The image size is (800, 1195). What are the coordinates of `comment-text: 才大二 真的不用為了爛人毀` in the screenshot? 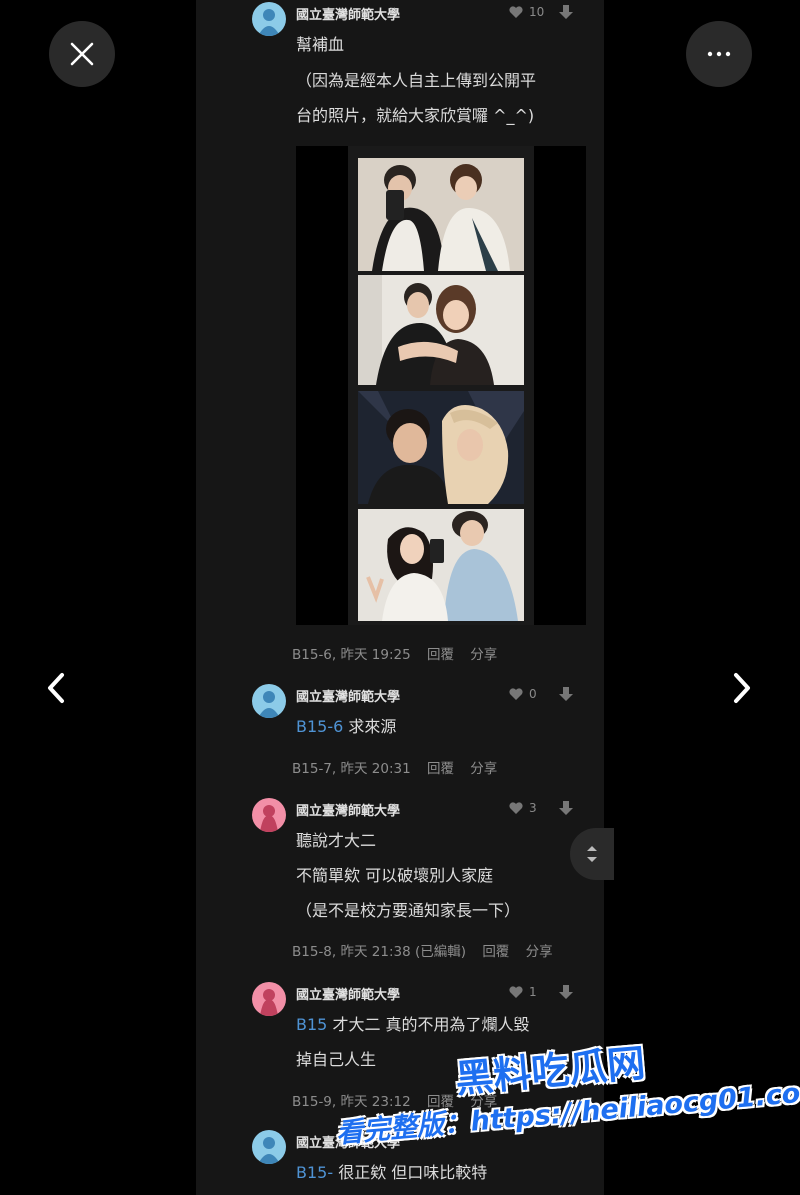 It's located at (431, 1024).